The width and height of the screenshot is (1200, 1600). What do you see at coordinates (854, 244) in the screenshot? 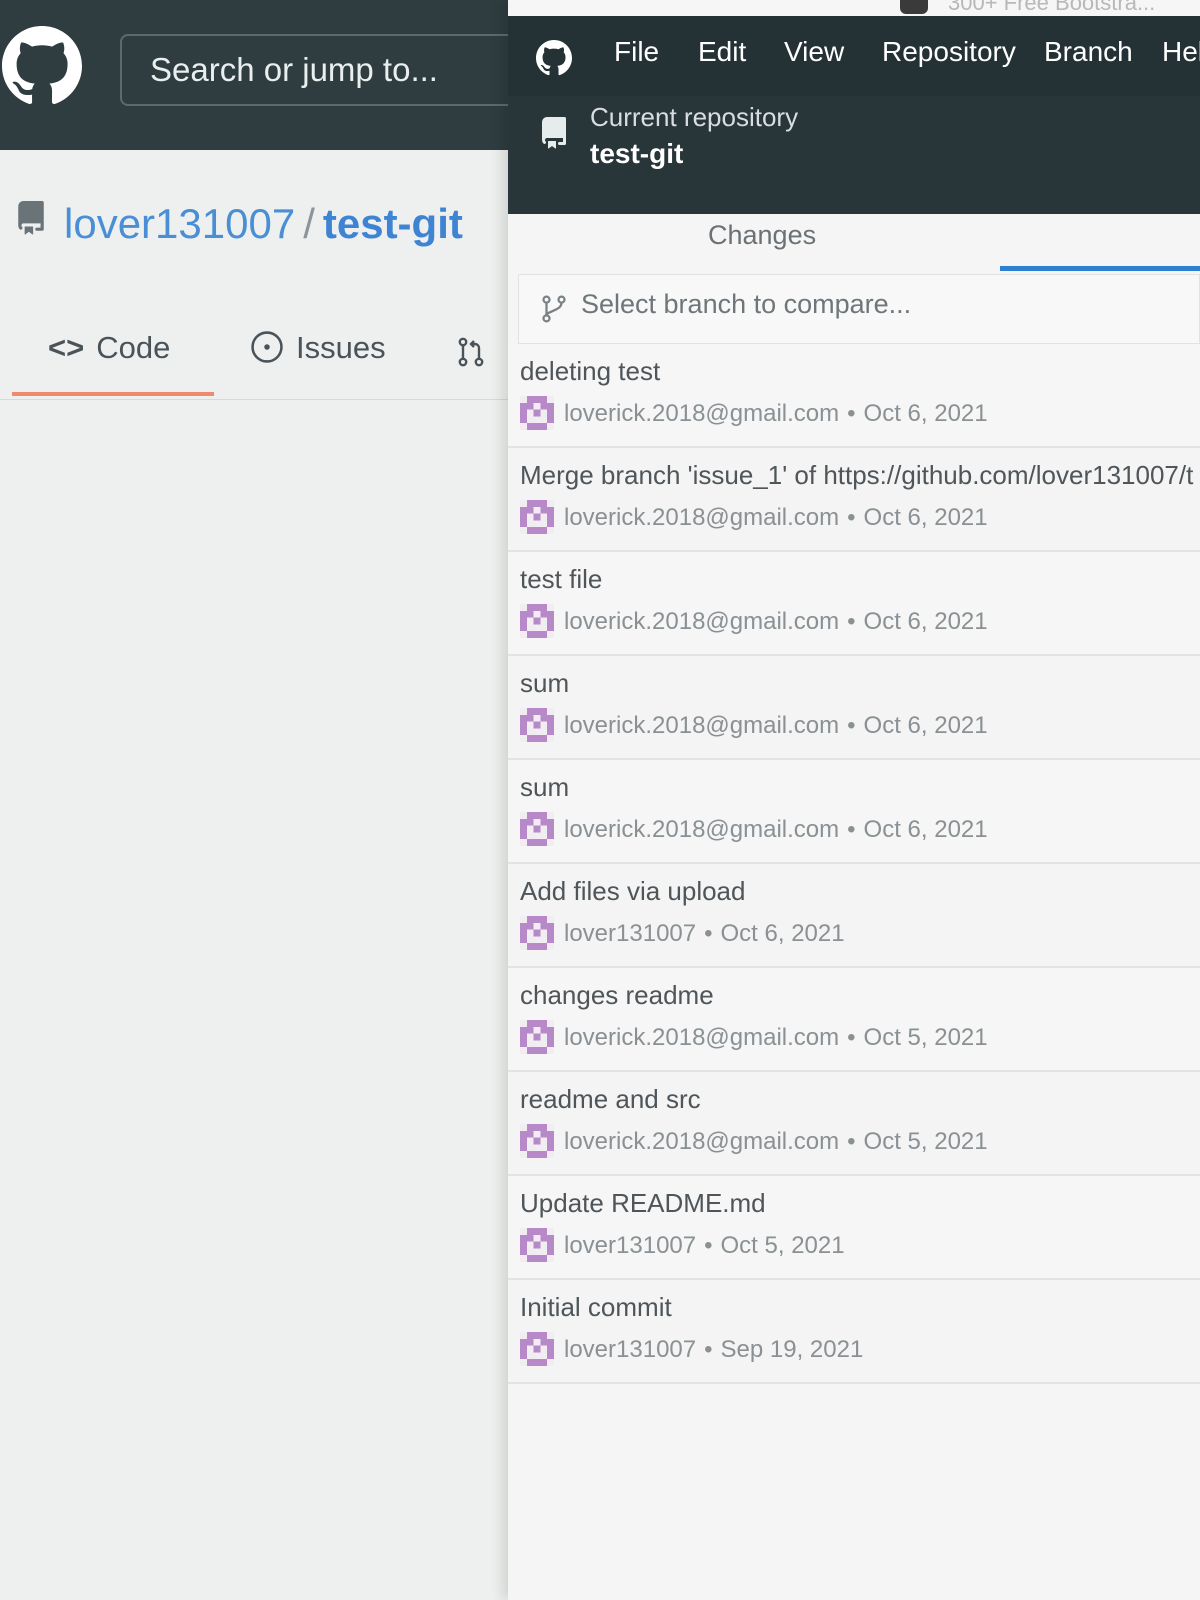
I see `changes-history-tabs: Changes` at bounding box center [854, 244].